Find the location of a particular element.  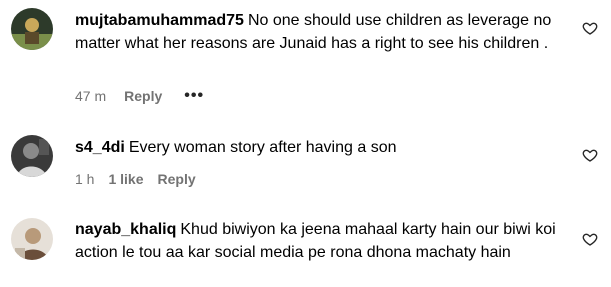

more-options-button: ••• is located at coordinates (194, 96).